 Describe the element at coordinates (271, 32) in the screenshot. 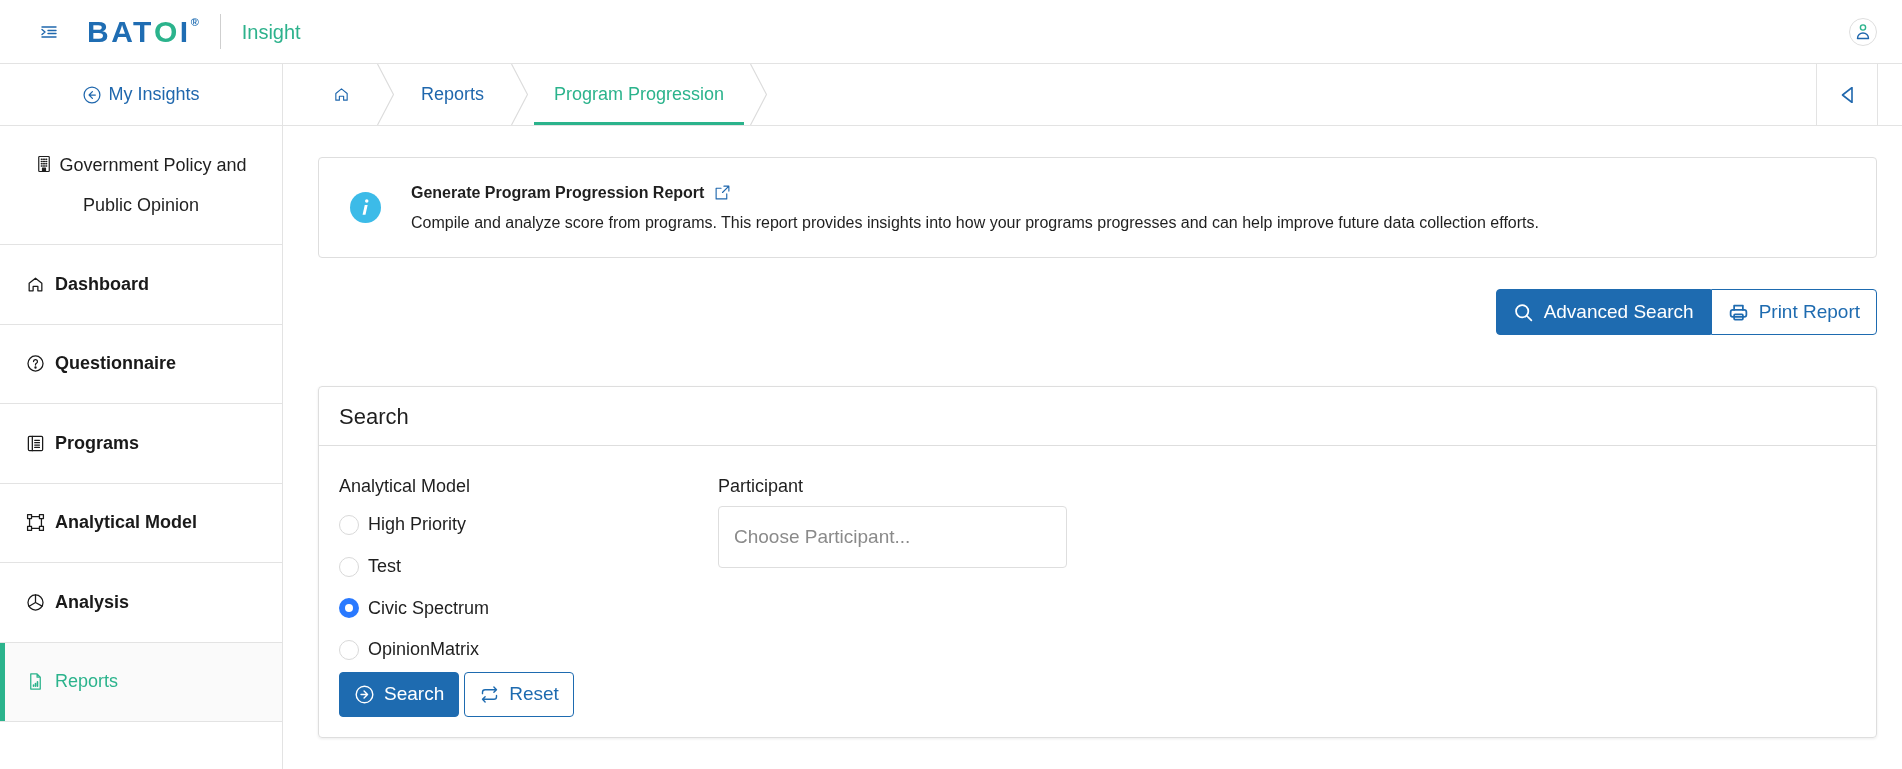

I see `app-name: Insight` at that location.